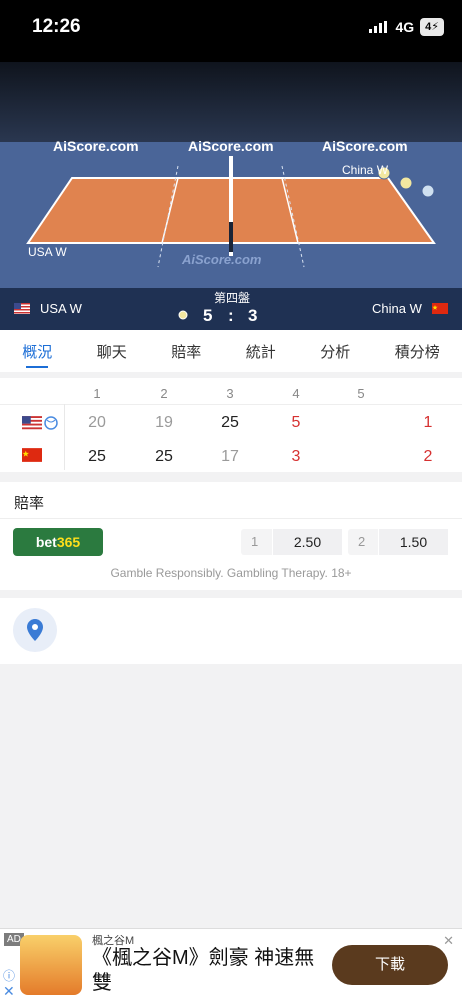  I want to click on ad-headline: 《楓之谷M》劍豪 神速無雙, so click(203, 970).